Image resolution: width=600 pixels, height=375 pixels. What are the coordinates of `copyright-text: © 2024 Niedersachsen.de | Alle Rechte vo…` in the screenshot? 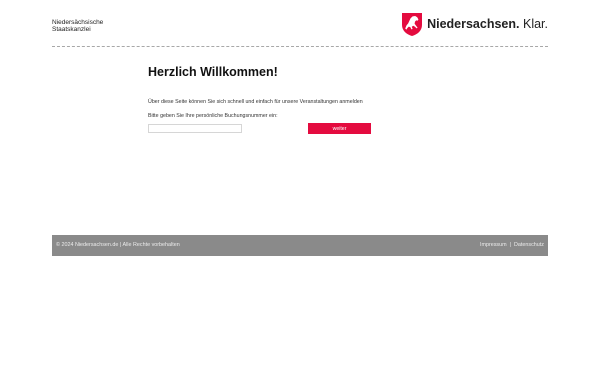 It's located at (118, 245).